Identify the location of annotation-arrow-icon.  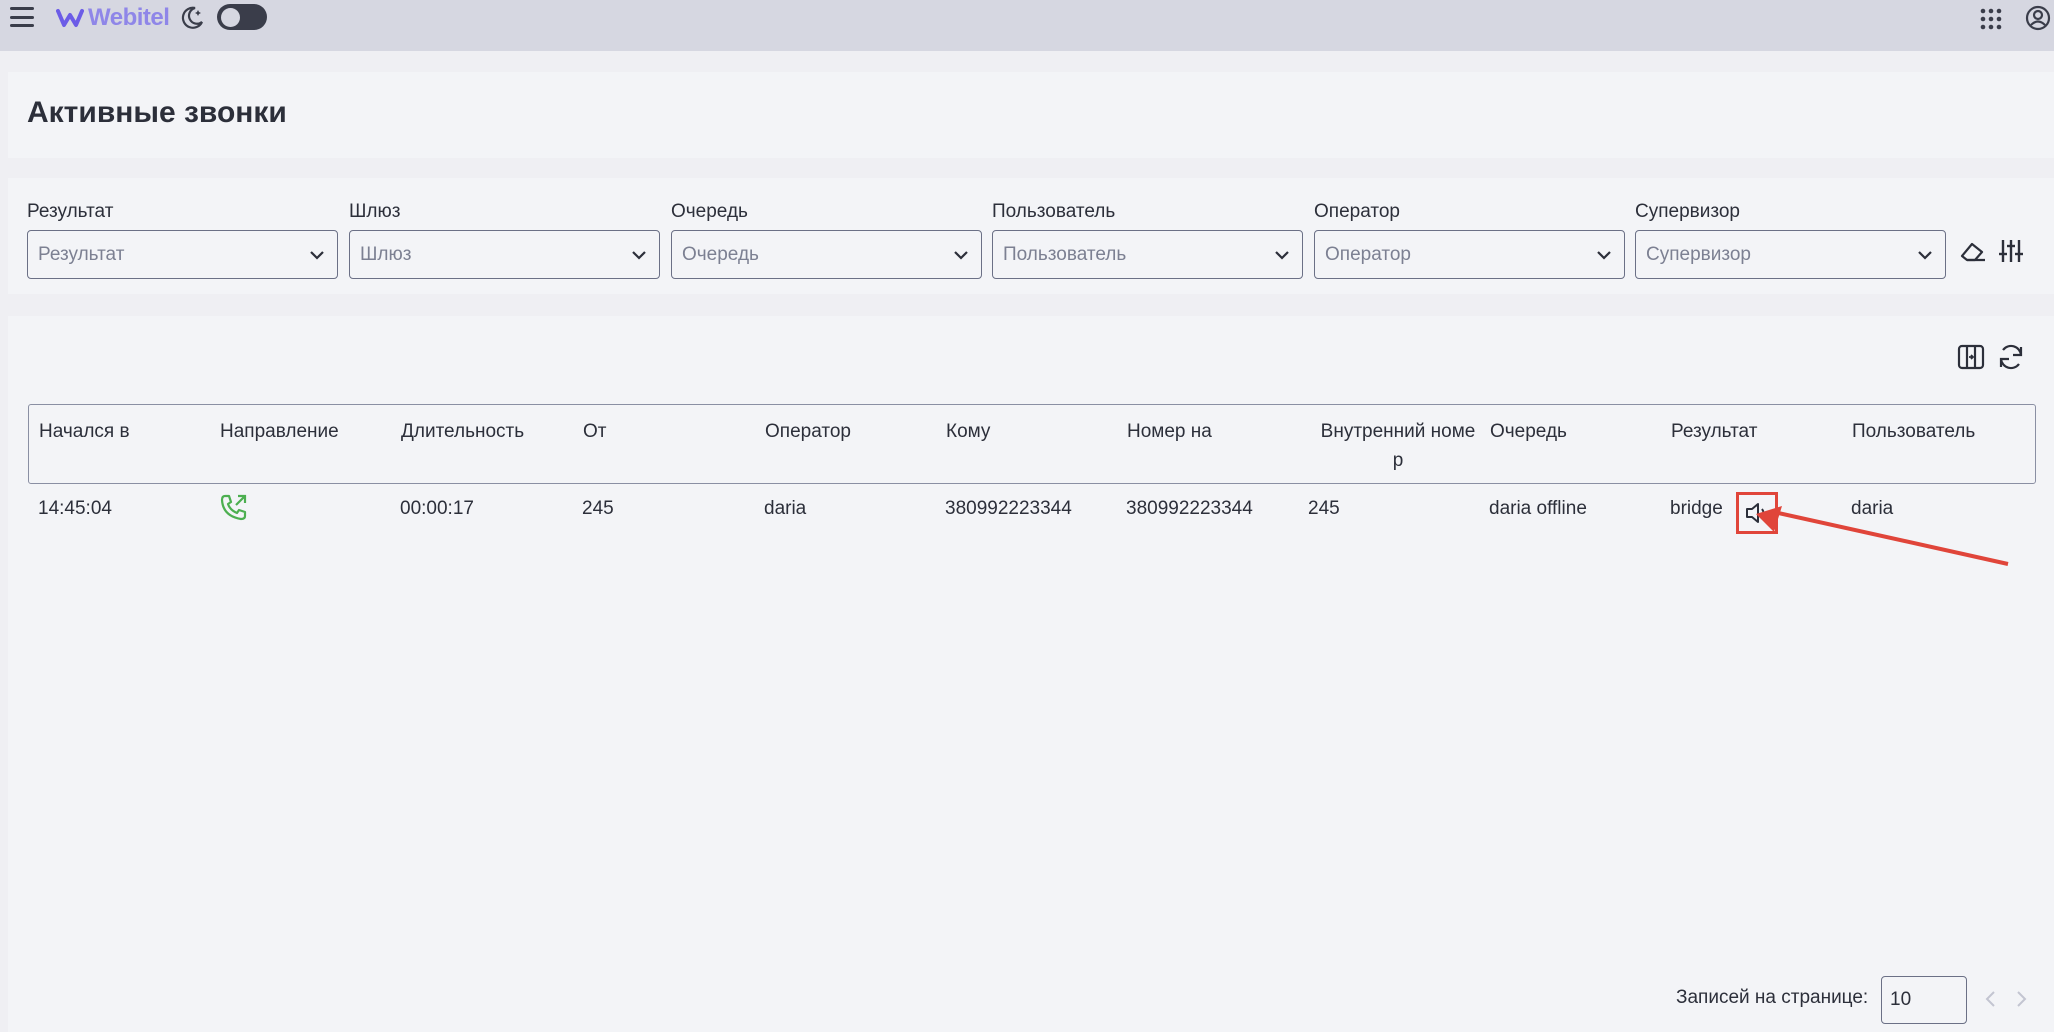
(1882, 536).